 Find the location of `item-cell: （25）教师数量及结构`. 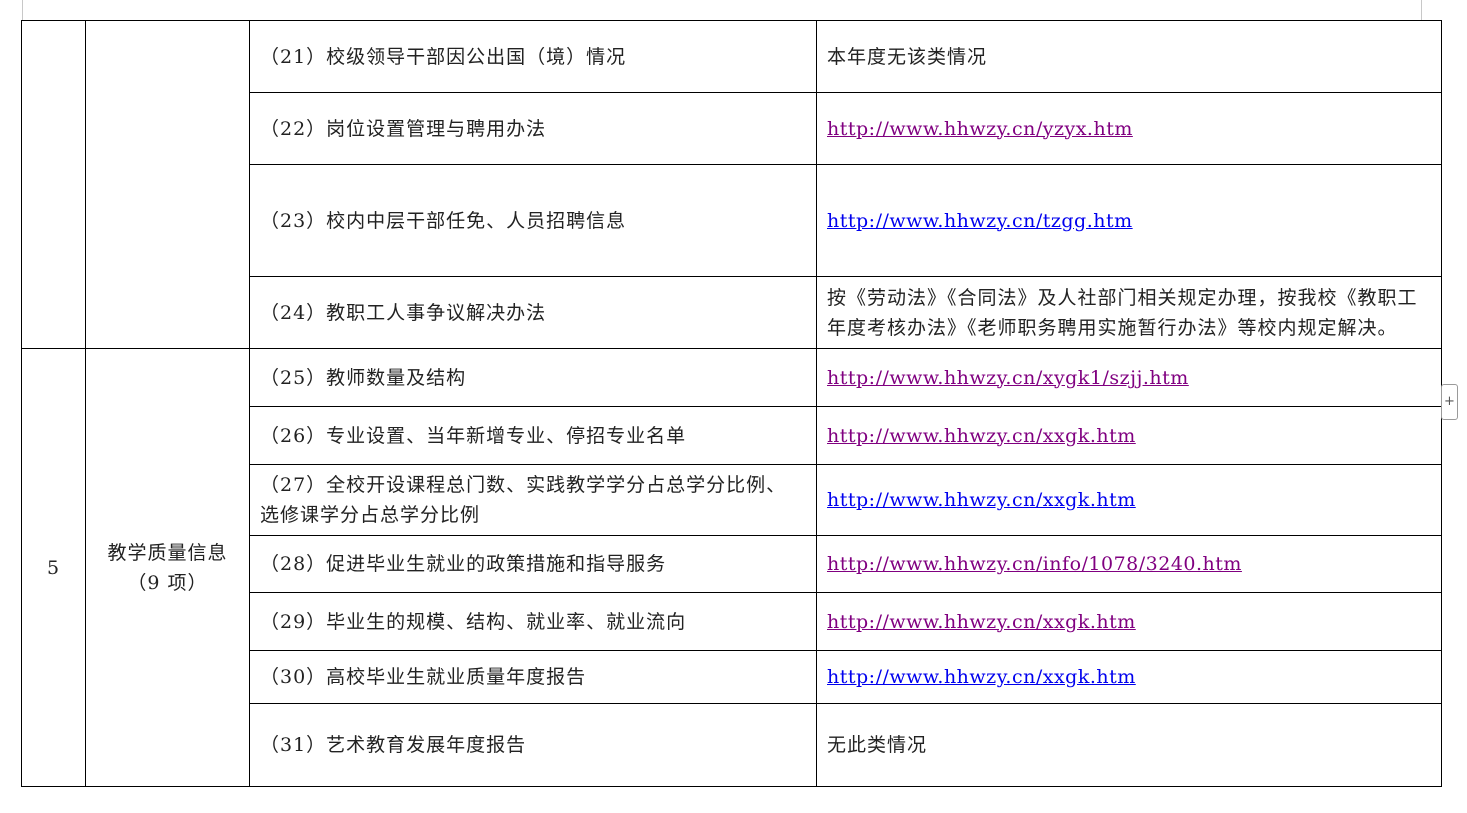

item-cell: （25）教师数量及结构 is located at coordinates (533, 377).